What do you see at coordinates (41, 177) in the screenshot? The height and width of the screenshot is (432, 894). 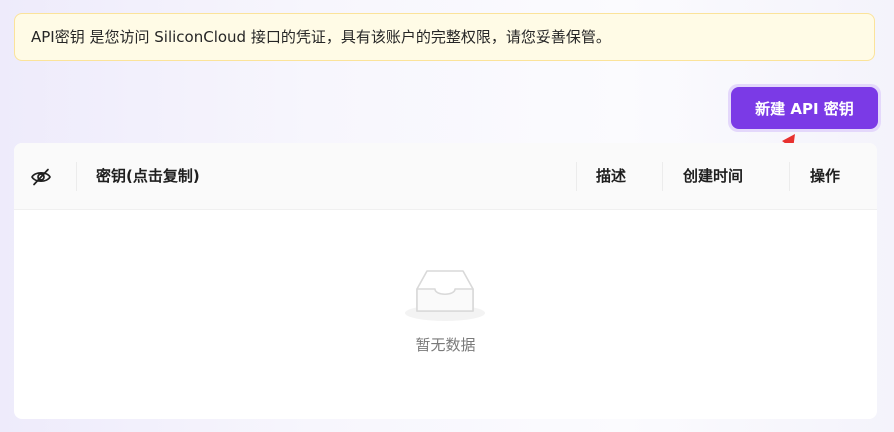 I see `eye-slash-icon` at bounding box center [41, 177].